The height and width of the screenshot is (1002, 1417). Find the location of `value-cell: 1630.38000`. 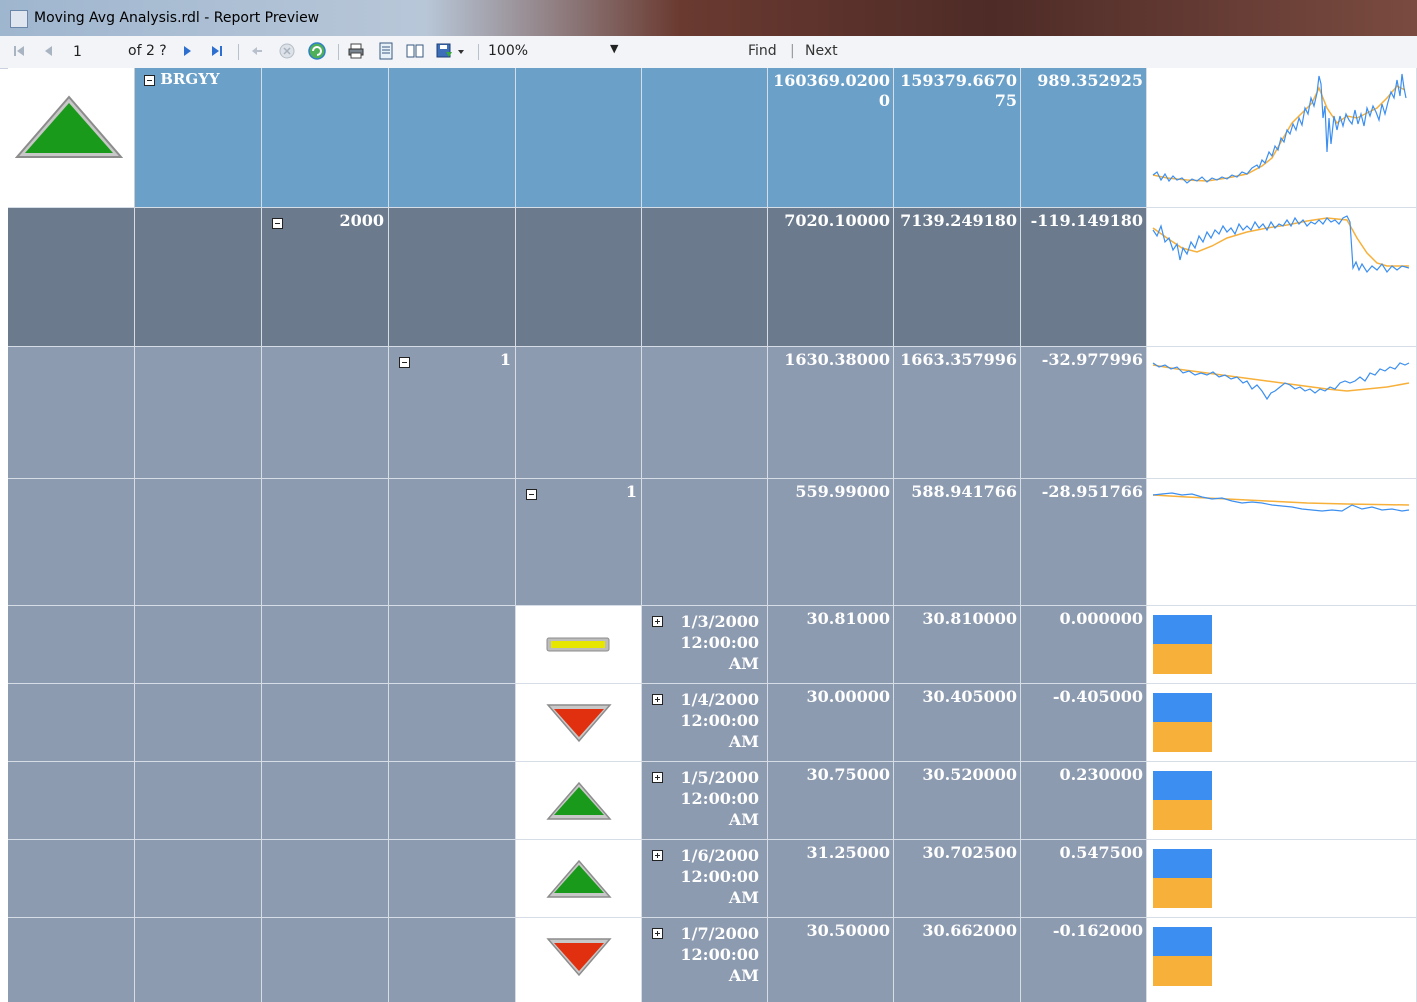

value-cell: 1630.38000 is located at coordinates (831, 413).